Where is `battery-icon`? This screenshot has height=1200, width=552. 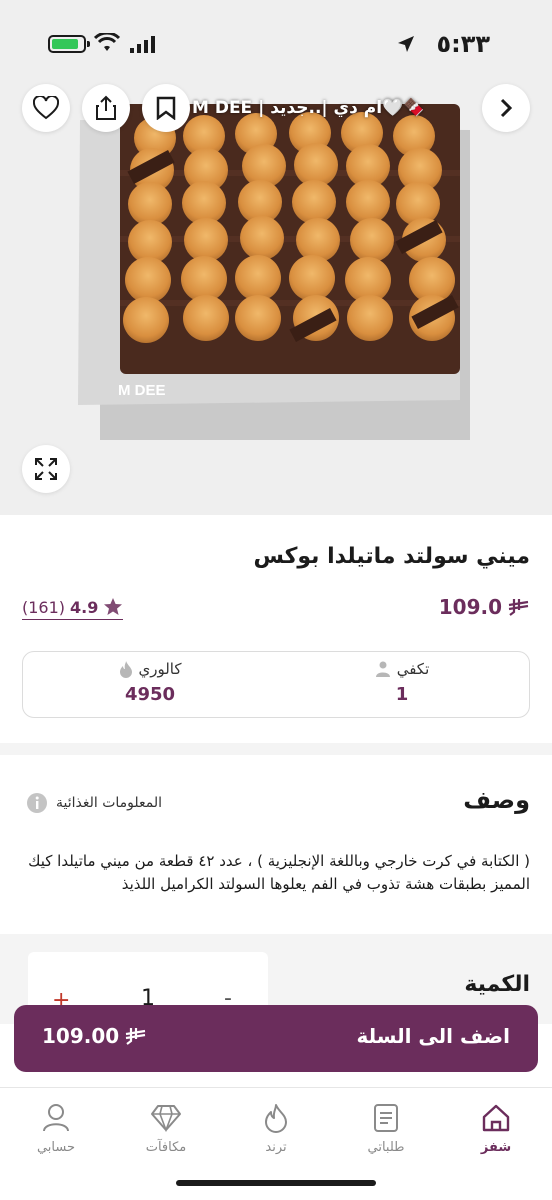
battery-icon is located at coordinates (69, 44).